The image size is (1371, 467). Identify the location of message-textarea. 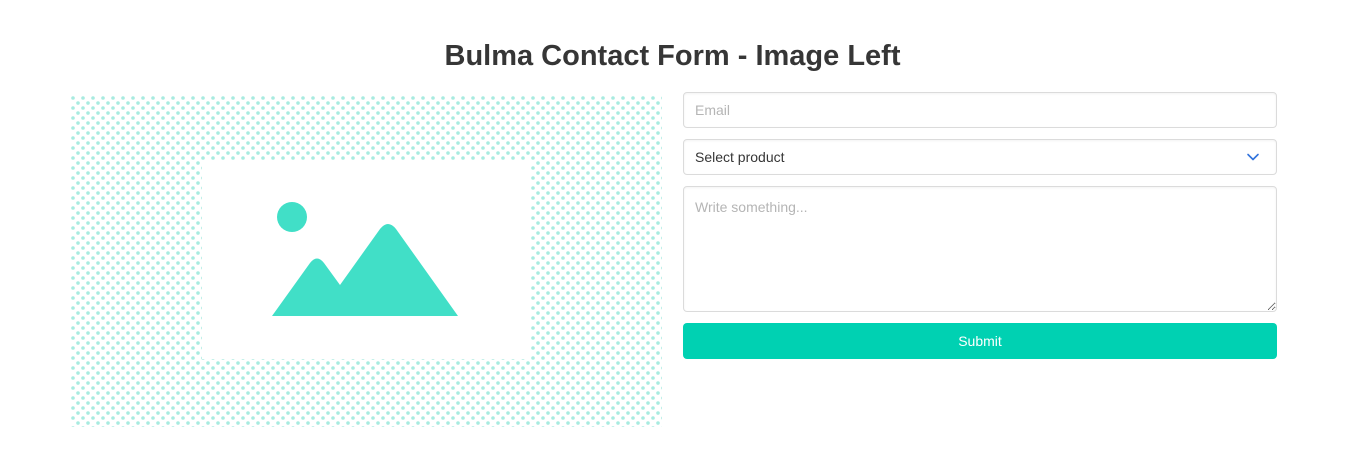
(980, 249).